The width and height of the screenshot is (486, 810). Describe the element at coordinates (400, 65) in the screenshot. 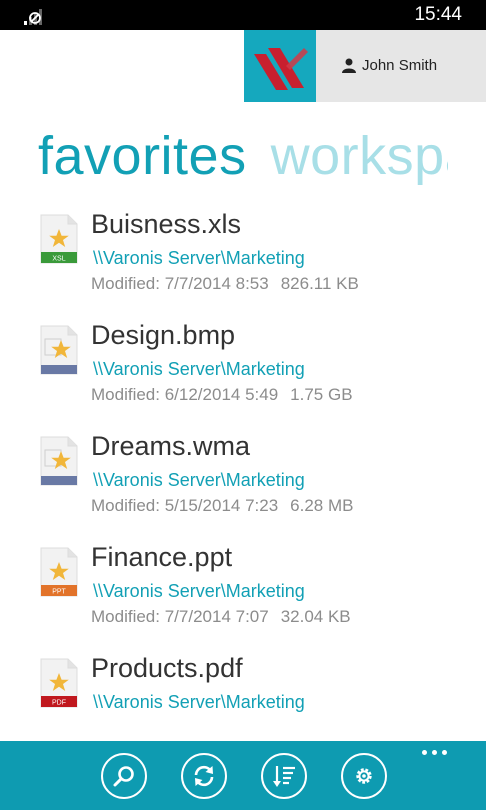

I see `user-name-label: John Smith` at that location.